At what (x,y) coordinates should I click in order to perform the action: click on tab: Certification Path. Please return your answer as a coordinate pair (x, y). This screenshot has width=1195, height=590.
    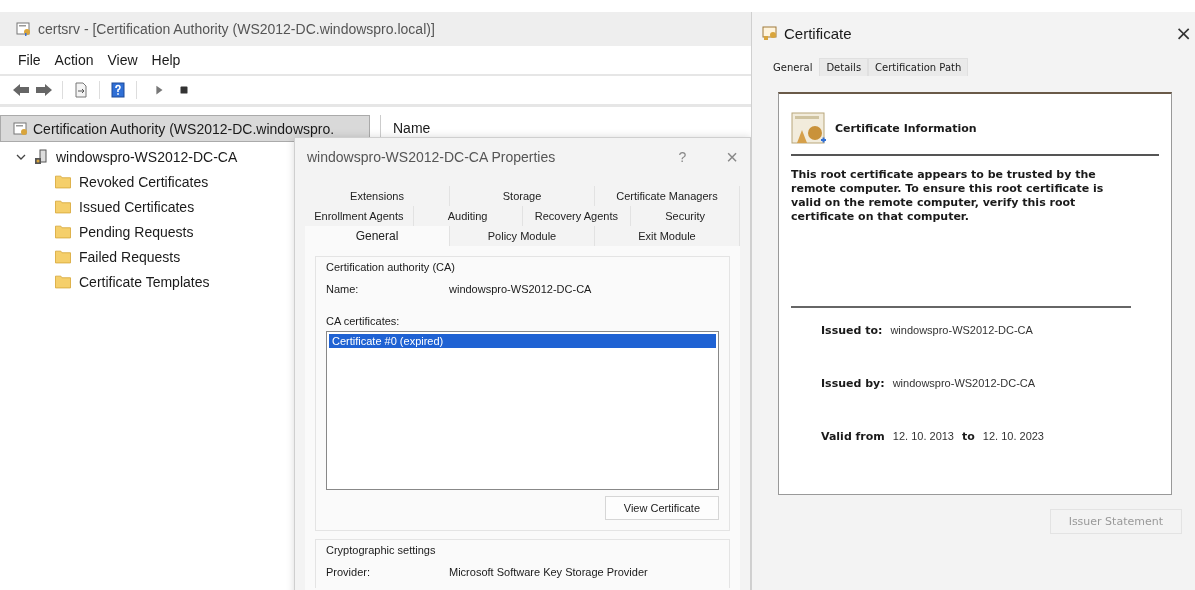
    Looking at the image, I should click on (918, 67).